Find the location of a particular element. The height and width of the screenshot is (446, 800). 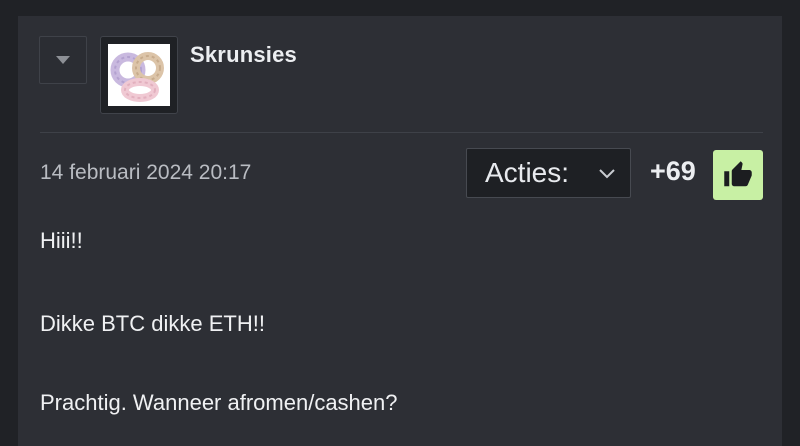

post-timestamp: 14 februari 2024 20:17 is located at coordinates (146, 172).